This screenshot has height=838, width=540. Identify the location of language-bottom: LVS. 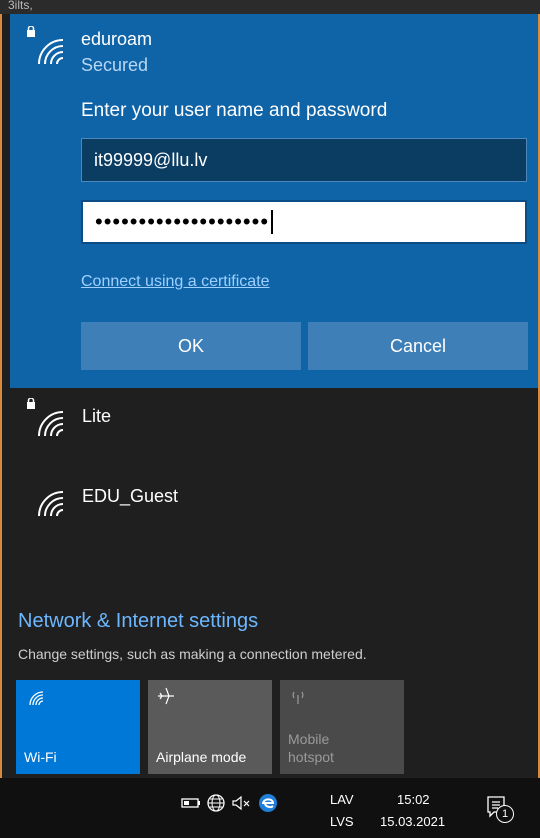
(342, 821).